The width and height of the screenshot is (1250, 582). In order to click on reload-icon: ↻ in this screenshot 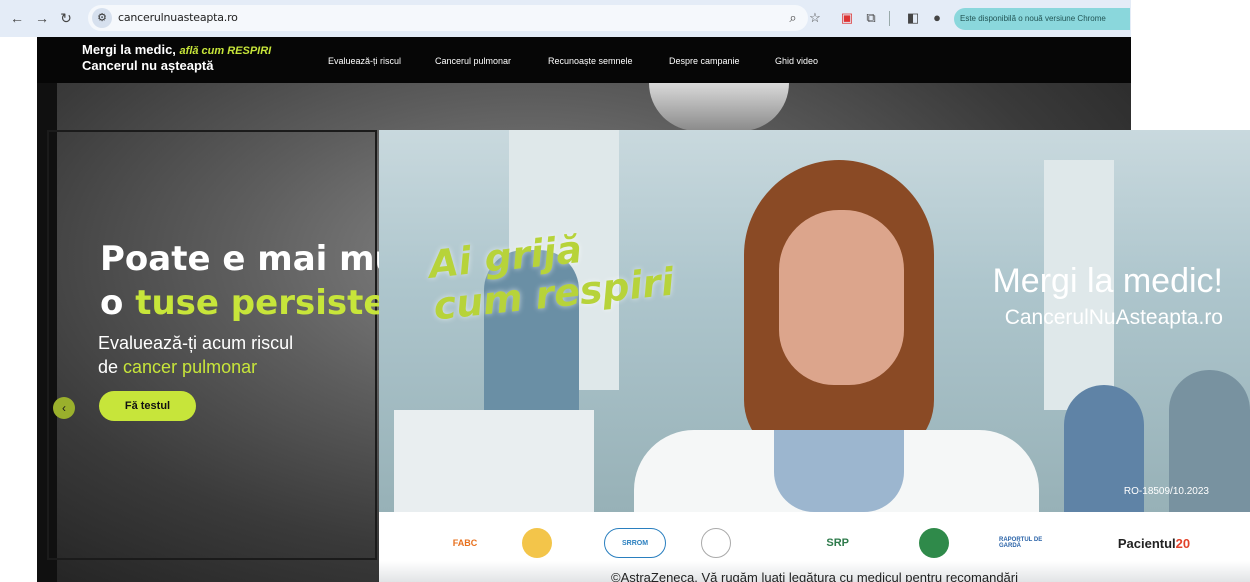, I will do `click(66, 18)`.